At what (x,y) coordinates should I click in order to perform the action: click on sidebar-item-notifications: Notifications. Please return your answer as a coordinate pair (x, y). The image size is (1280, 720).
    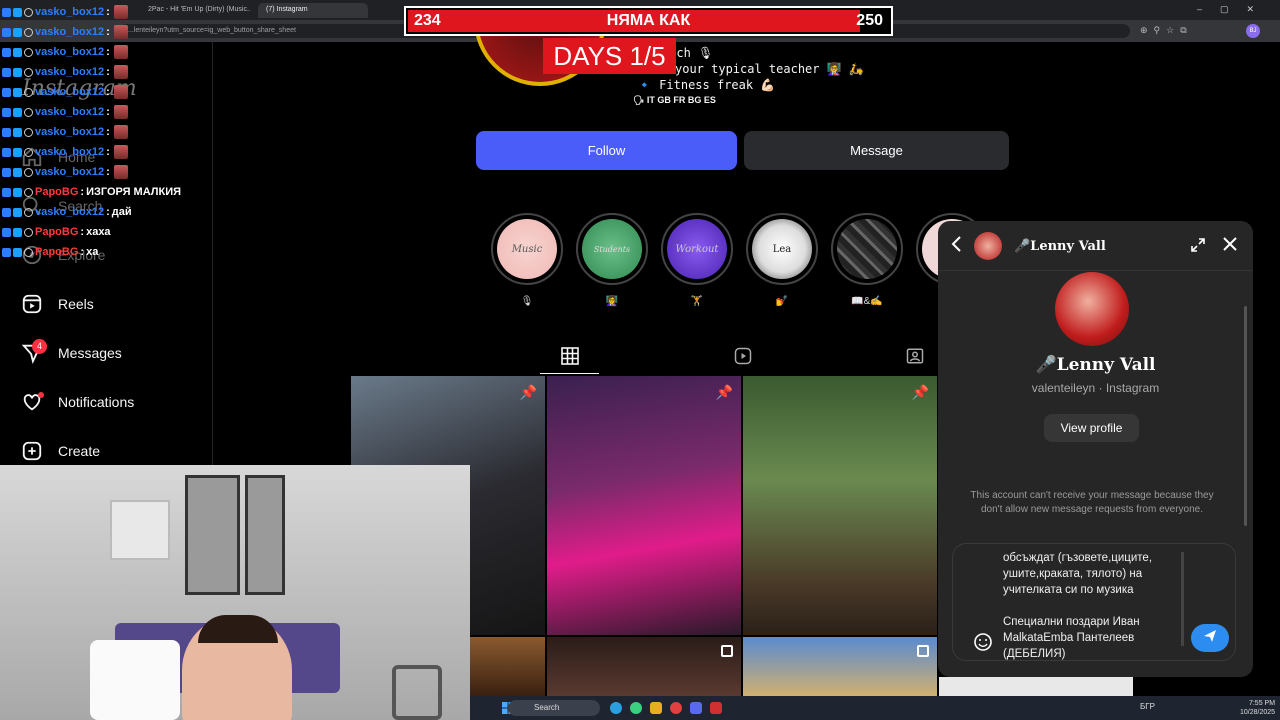
    Looking at the image, I should click on (77, 402).